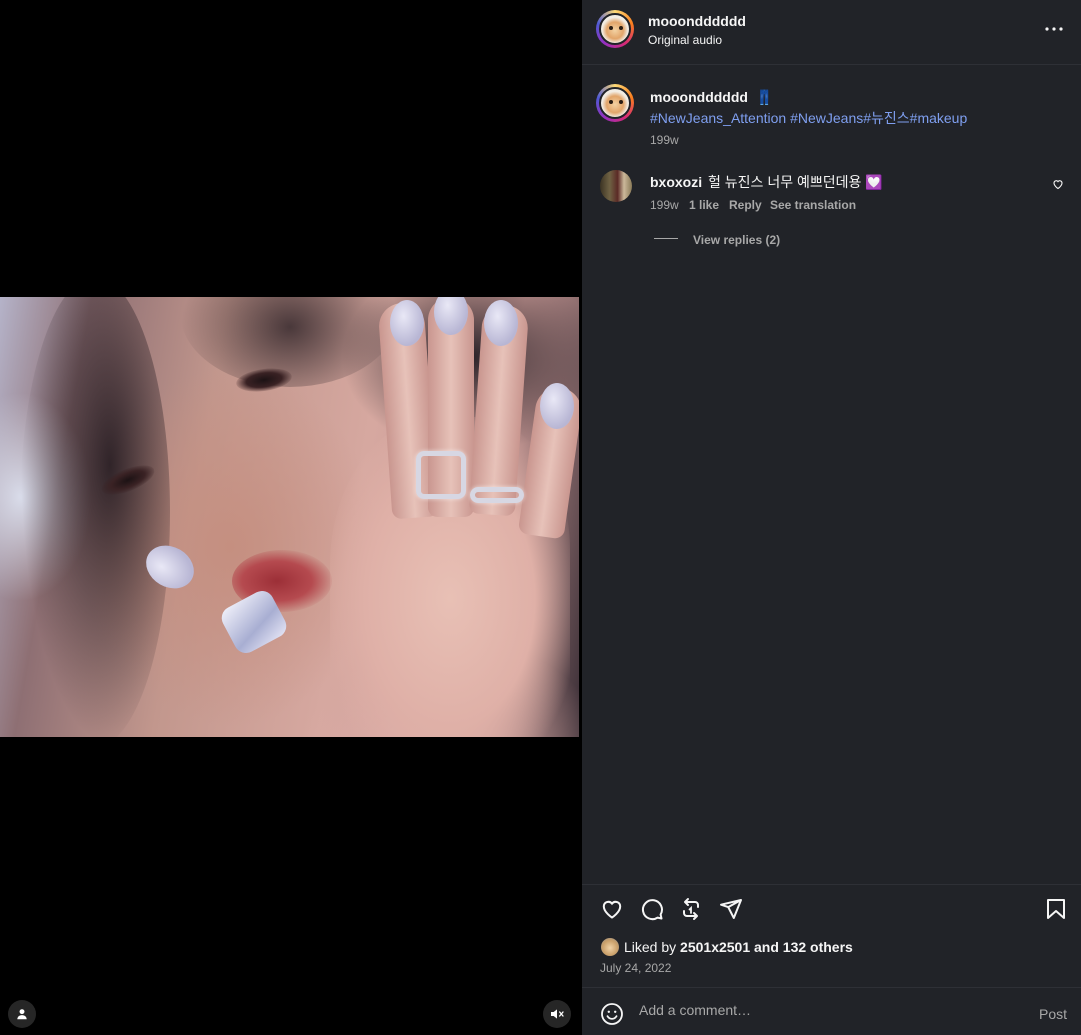  I want to click on video-hair-left, so click(95, 517).